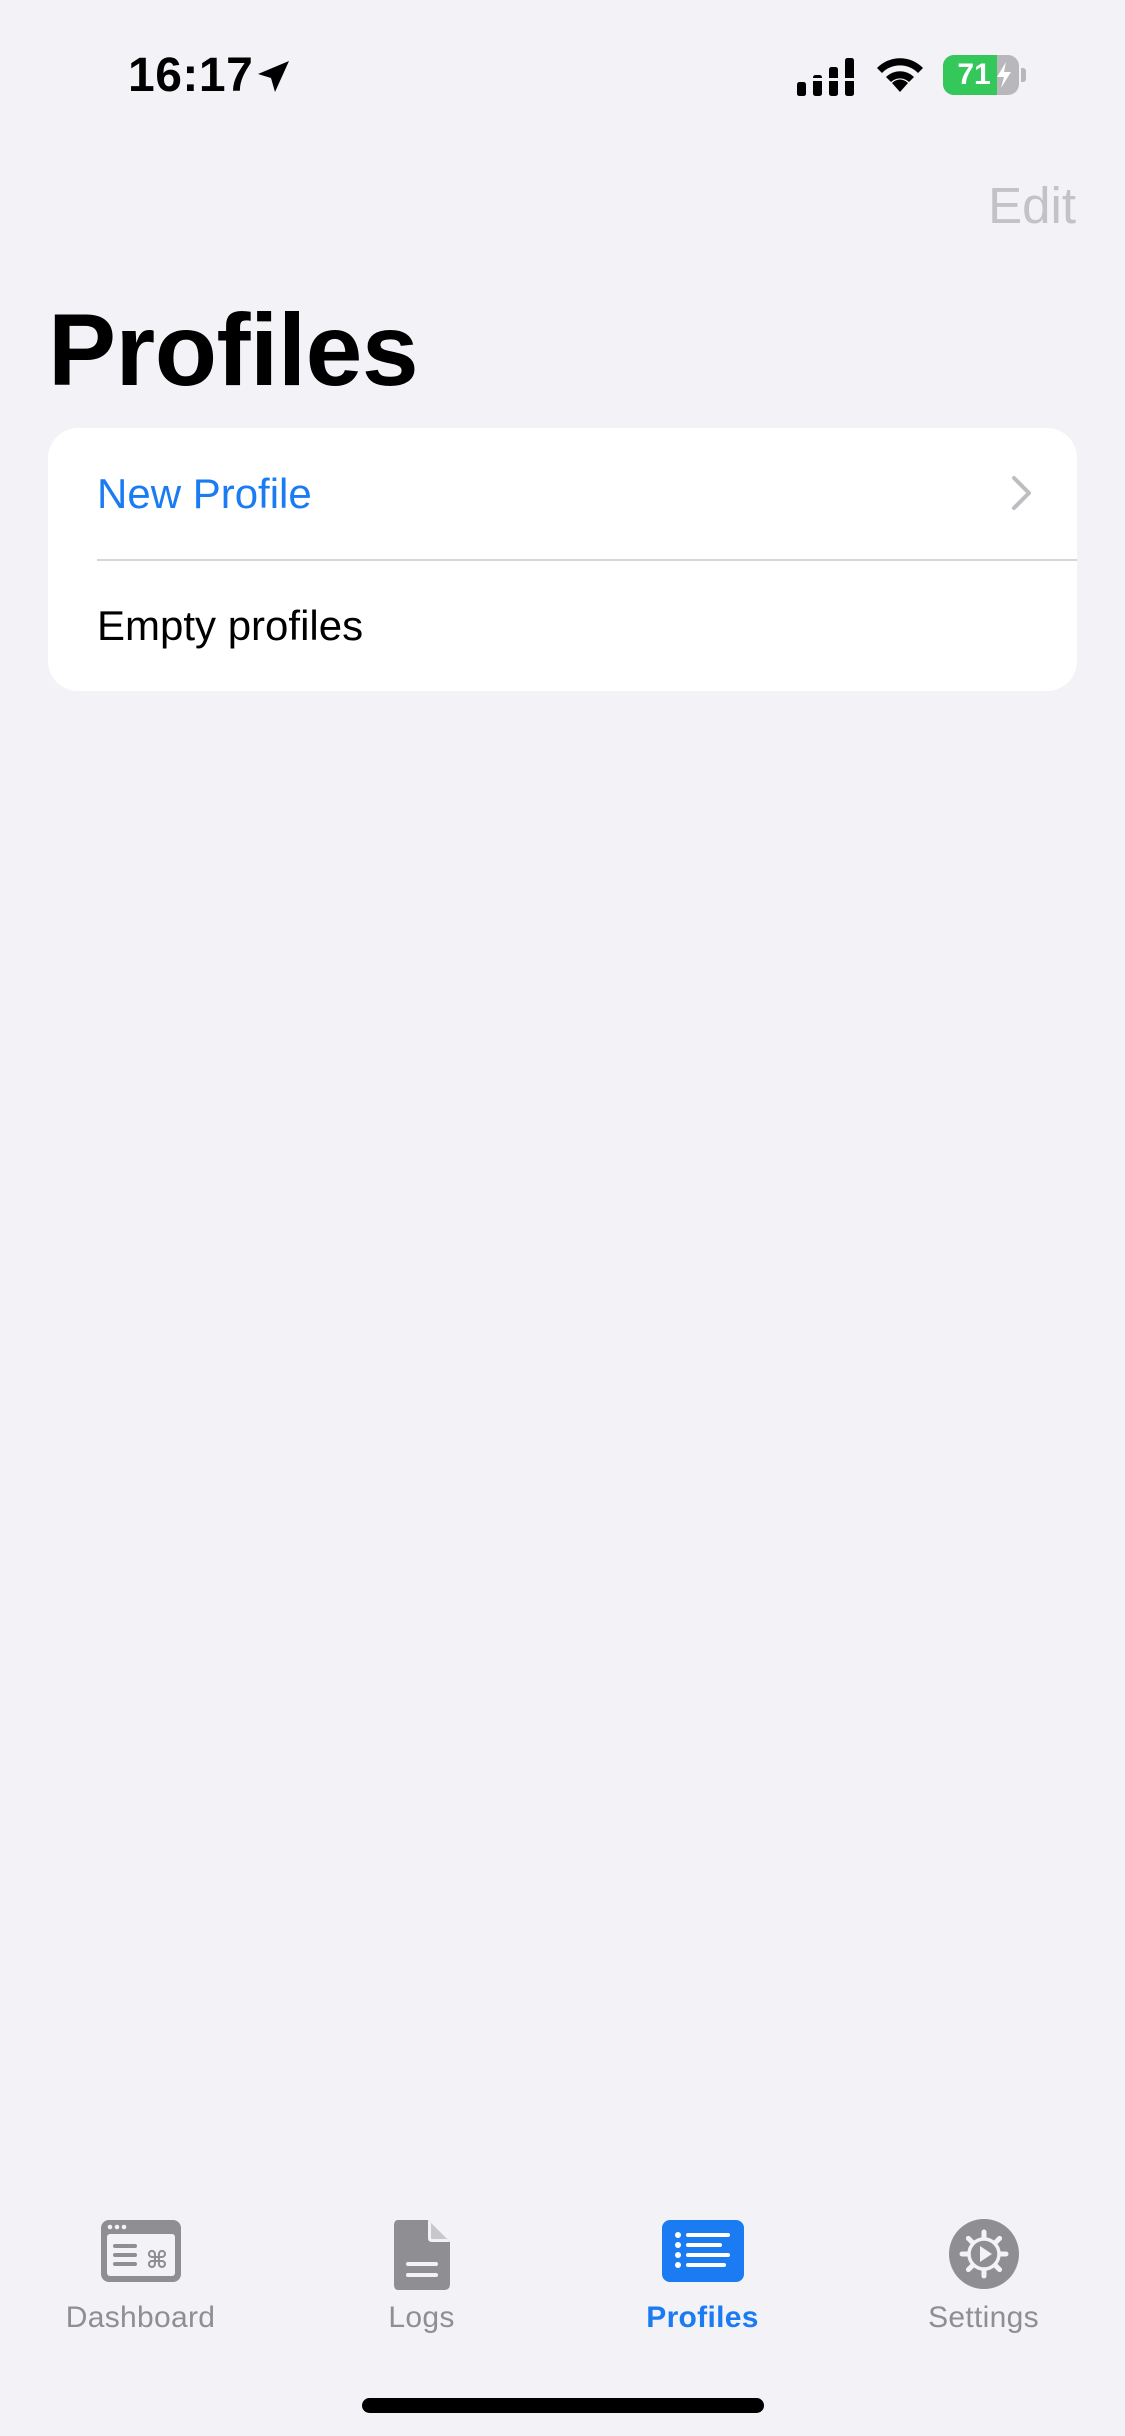 The width and height of the screenshot is (1125, 2436). Describe the element at coordinates (140, 2251) in the screenshot. I see `dashboard-icon: ⌘` at that location.